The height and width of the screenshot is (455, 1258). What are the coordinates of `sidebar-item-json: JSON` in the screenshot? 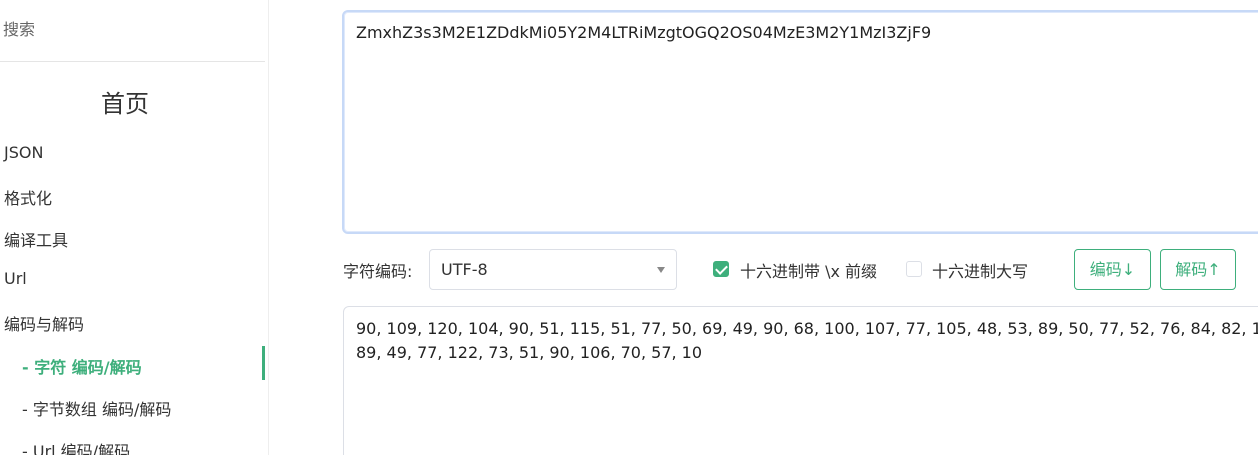 It's located at (23, 152).